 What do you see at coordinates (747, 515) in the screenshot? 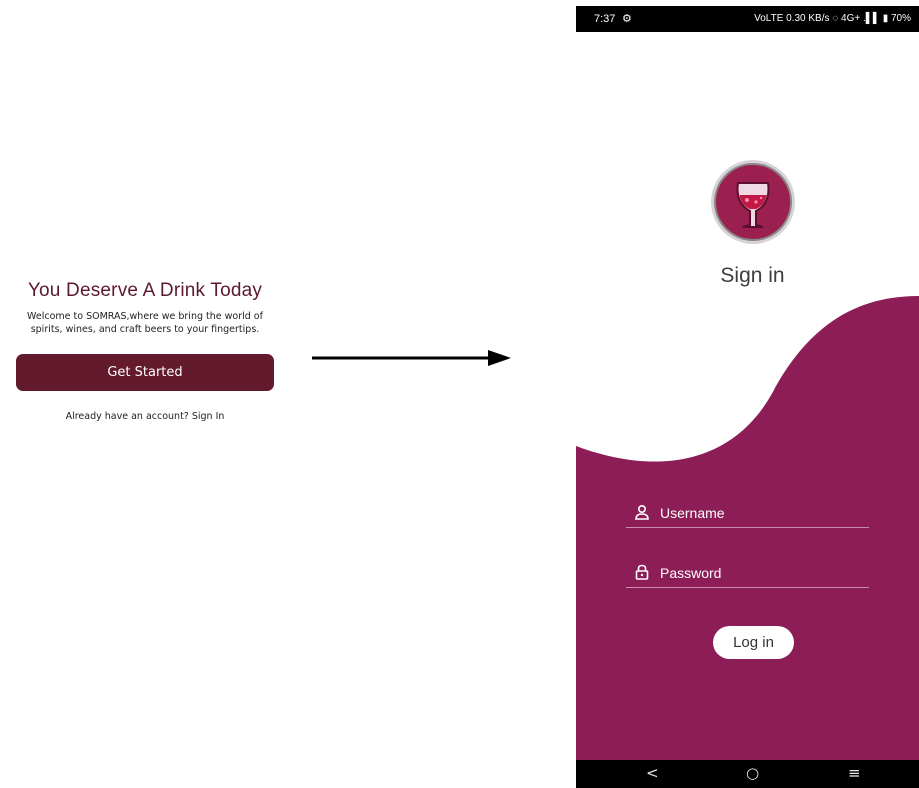
I see `username-field: Username` at bounding box center [747, 515].